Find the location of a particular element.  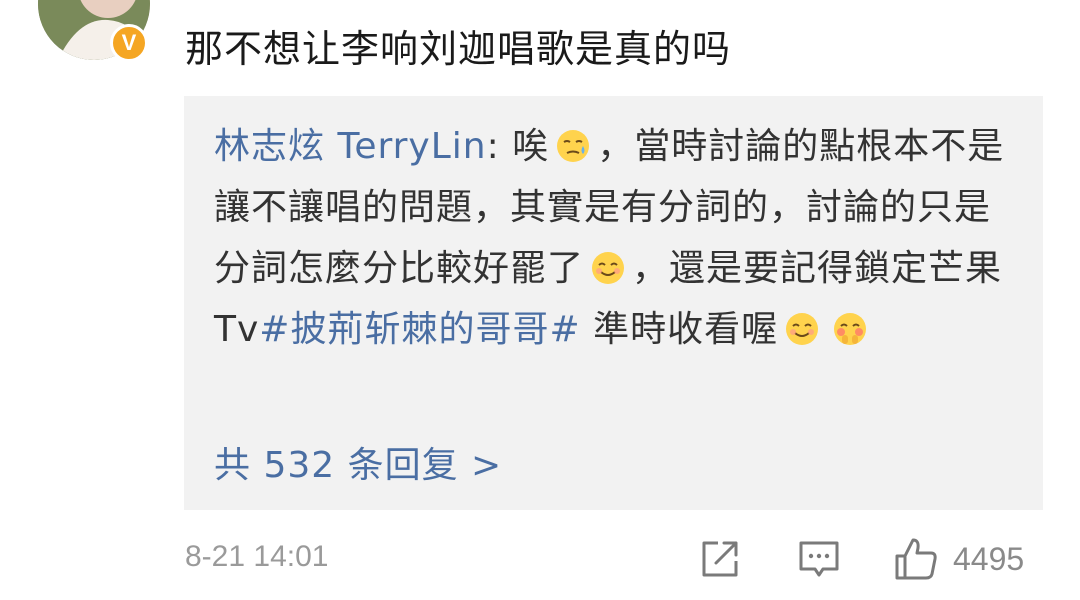

shy-emoji-icon is located at coordinates (850, 329).